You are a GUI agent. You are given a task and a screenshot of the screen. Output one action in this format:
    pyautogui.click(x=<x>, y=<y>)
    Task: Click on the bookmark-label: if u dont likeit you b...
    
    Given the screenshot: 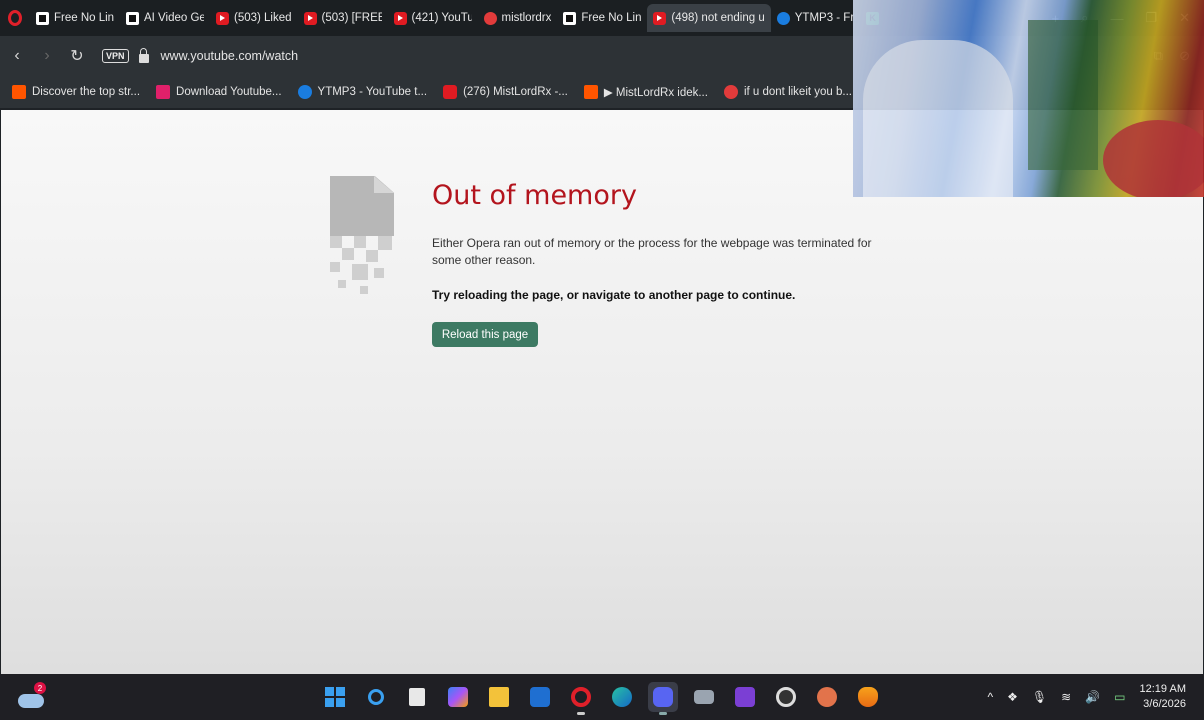 What is the action you would take?
    pyautogui.click(x=797, y=92)
    